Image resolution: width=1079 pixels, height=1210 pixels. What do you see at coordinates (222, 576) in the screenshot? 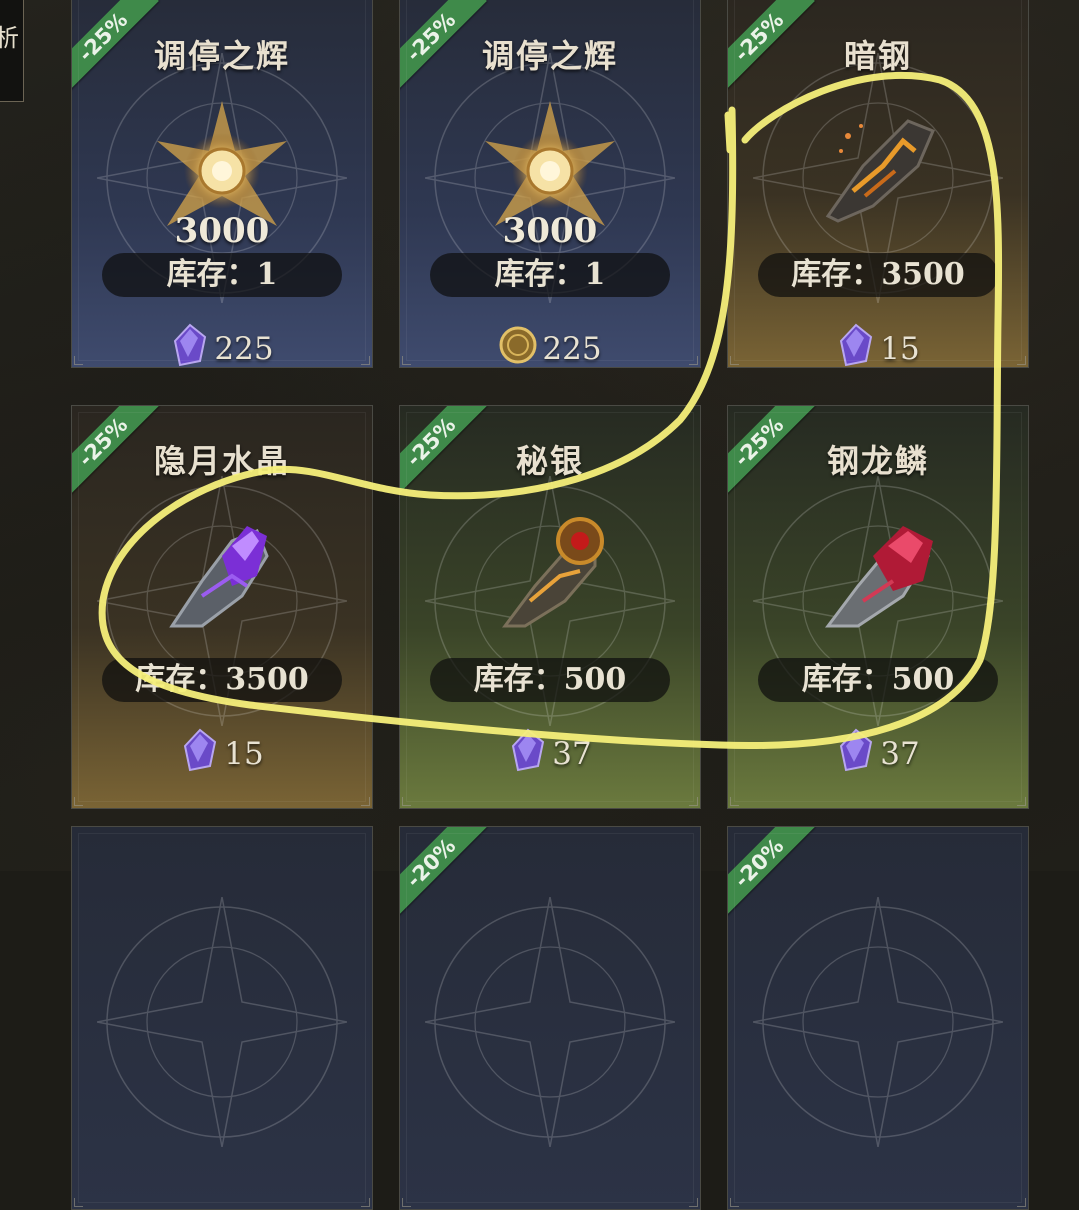
I see `moon-crystal-ore-icon` at bounding box center [222, 576].